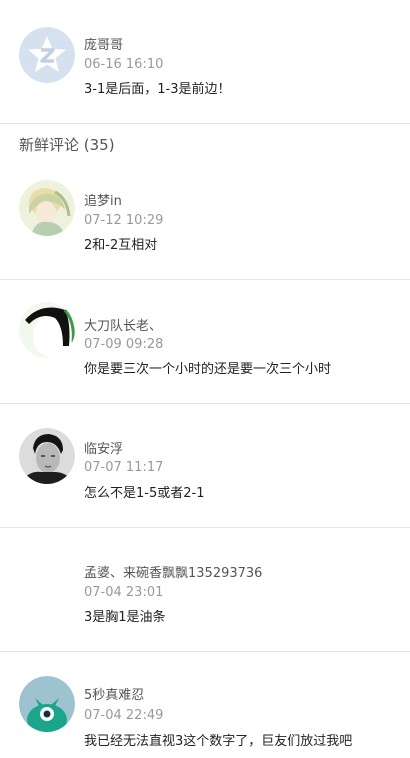  Describe the element at coordinates (67, 145) in the screenshot. I see `section-title: 新鲜评论 (35)` at that location.